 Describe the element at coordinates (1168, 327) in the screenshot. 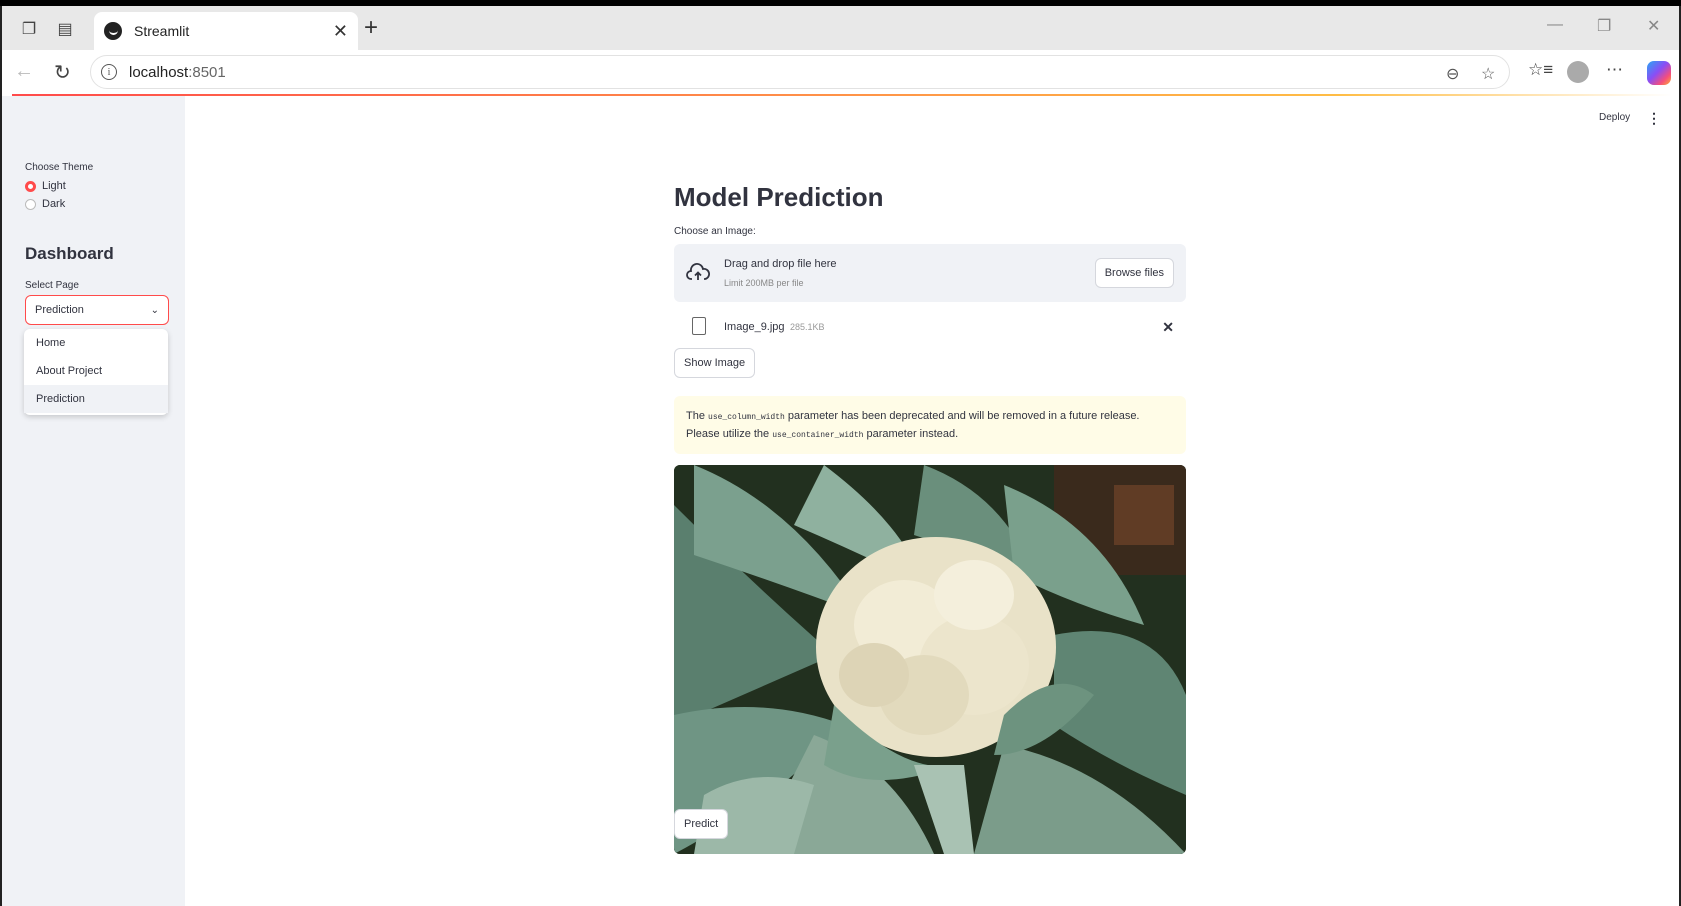

I see `remove-file-icon: ✕` at that location.